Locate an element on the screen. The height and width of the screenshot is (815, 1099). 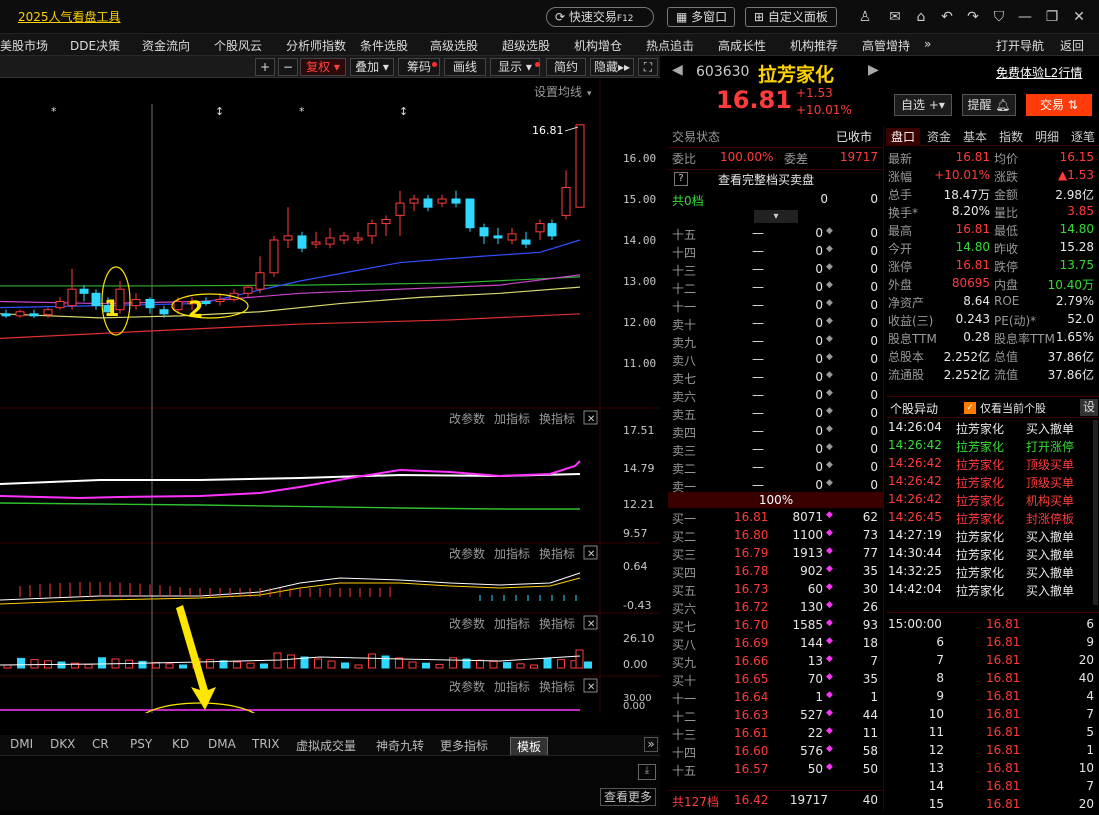
menu-item: 返回 is located at coordinates (1072, 45).